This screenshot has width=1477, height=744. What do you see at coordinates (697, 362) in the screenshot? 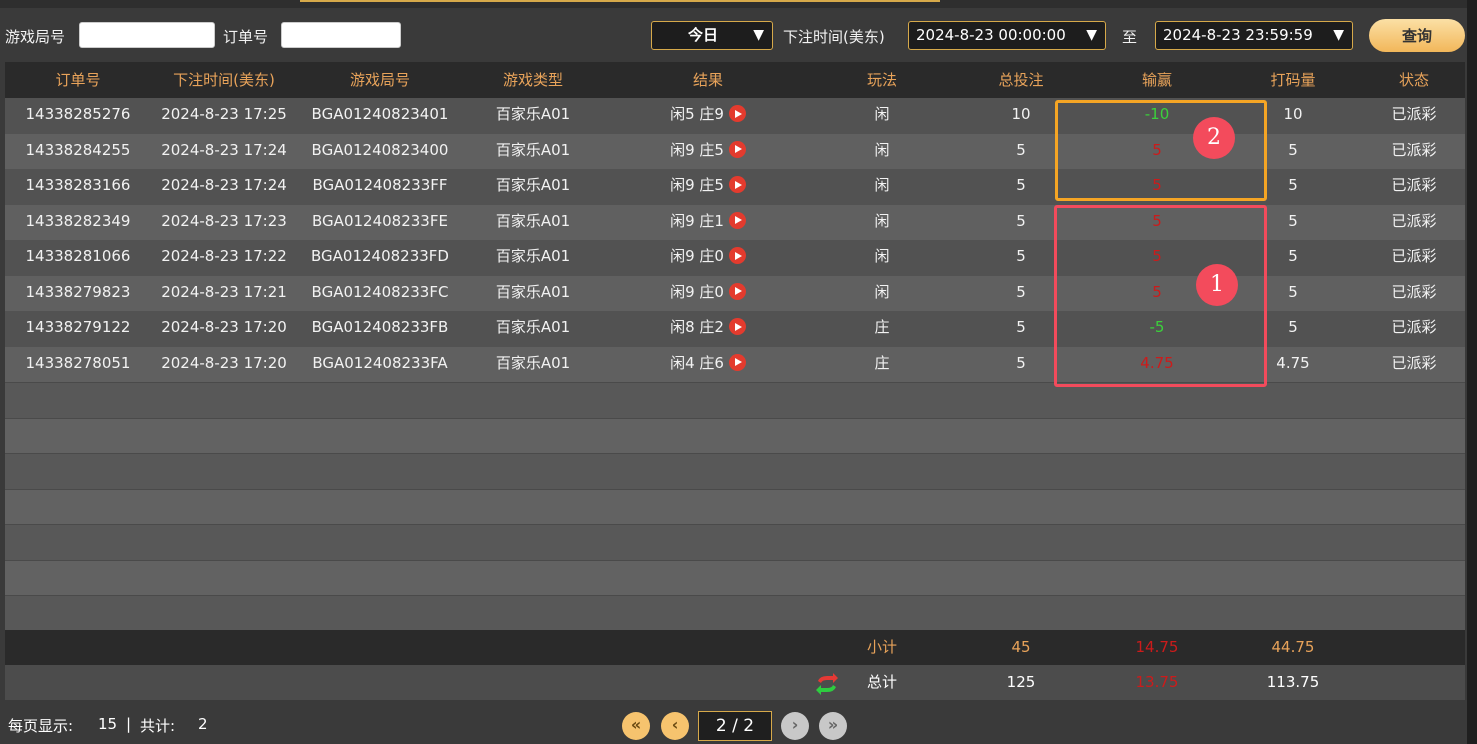
I see `result-text: 闲4 庄6` at bounding box center [697, 362].